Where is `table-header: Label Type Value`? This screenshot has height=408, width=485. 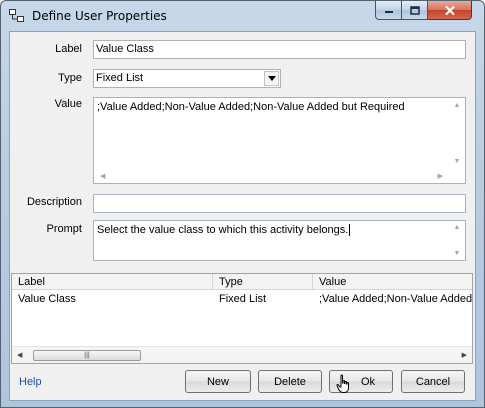
table-header: Label Type Value is located at coordinates (242, 282).